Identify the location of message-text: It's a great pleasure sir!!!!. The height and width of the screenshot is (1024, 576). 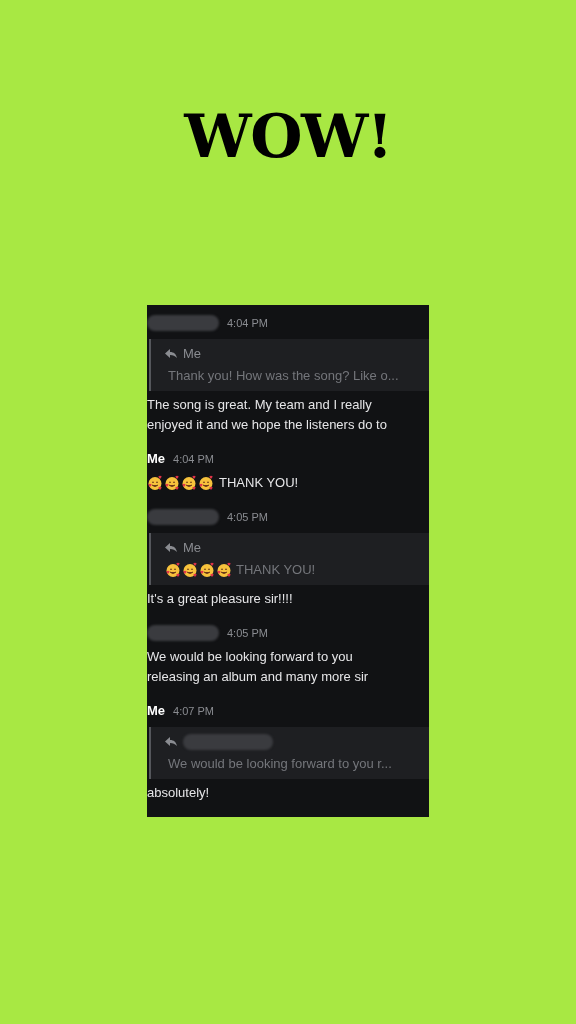
(220, 599).